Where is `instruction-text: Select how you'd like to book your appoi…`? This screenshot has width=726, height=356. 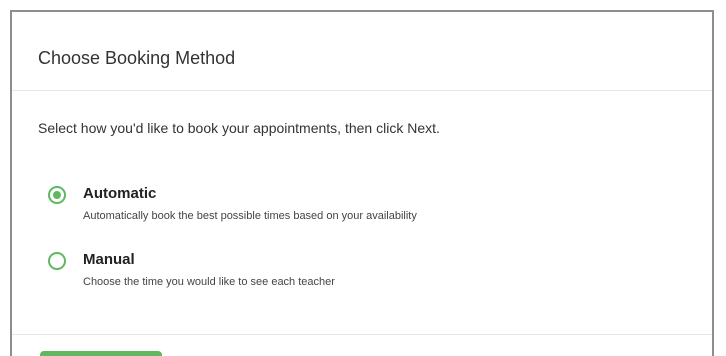
instruction-text: Select how you'd like to book your appoi… is located at coordinates (239, 128).